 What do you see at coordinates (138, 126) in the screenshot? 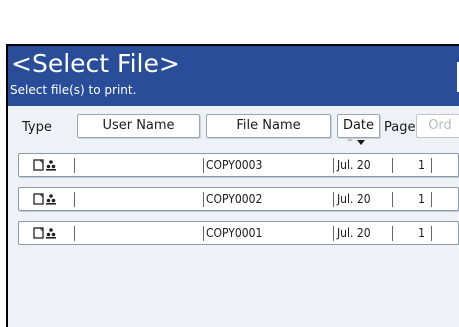
I see `sort-by-user-name-button: User Name` at bounding box center [138, 126].